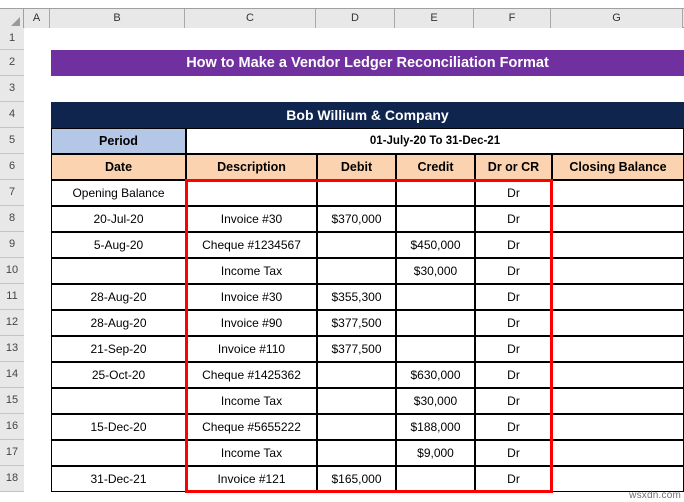 This screenshot has height=502, width=684. Describe the element at coordinates (513, 375) in the screenshot. I see `cell-dr-or-cr-row-14: Dr` at that location.